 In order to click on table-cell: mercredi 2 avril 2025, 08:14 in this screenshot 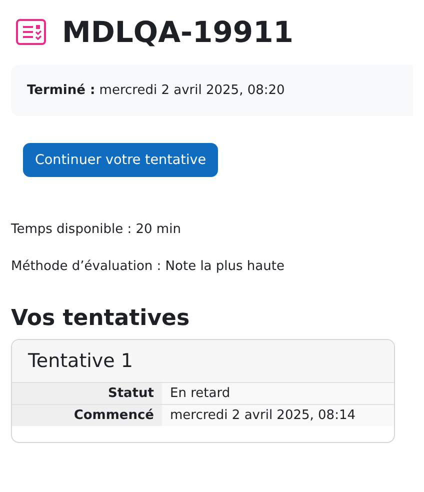, I will do `click(278, 415)`.